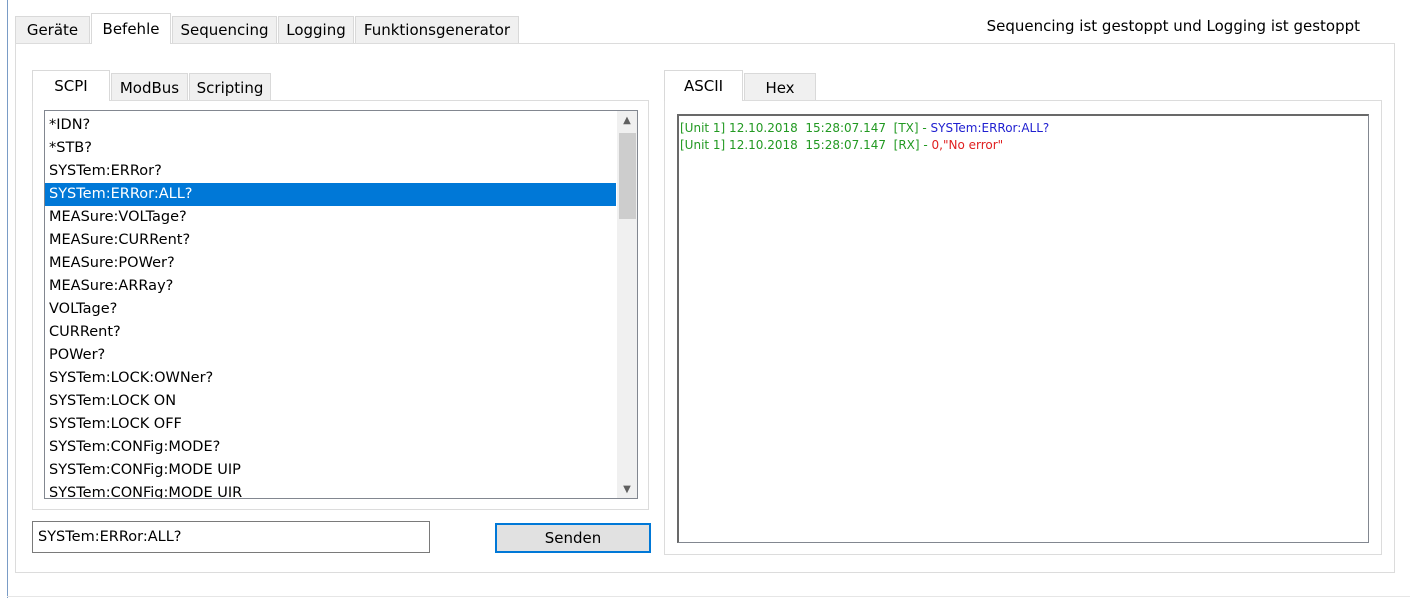 This screenshot has height=598, width=1410. I want to click on chevron-up-icon: ▲, so click(627, 120).